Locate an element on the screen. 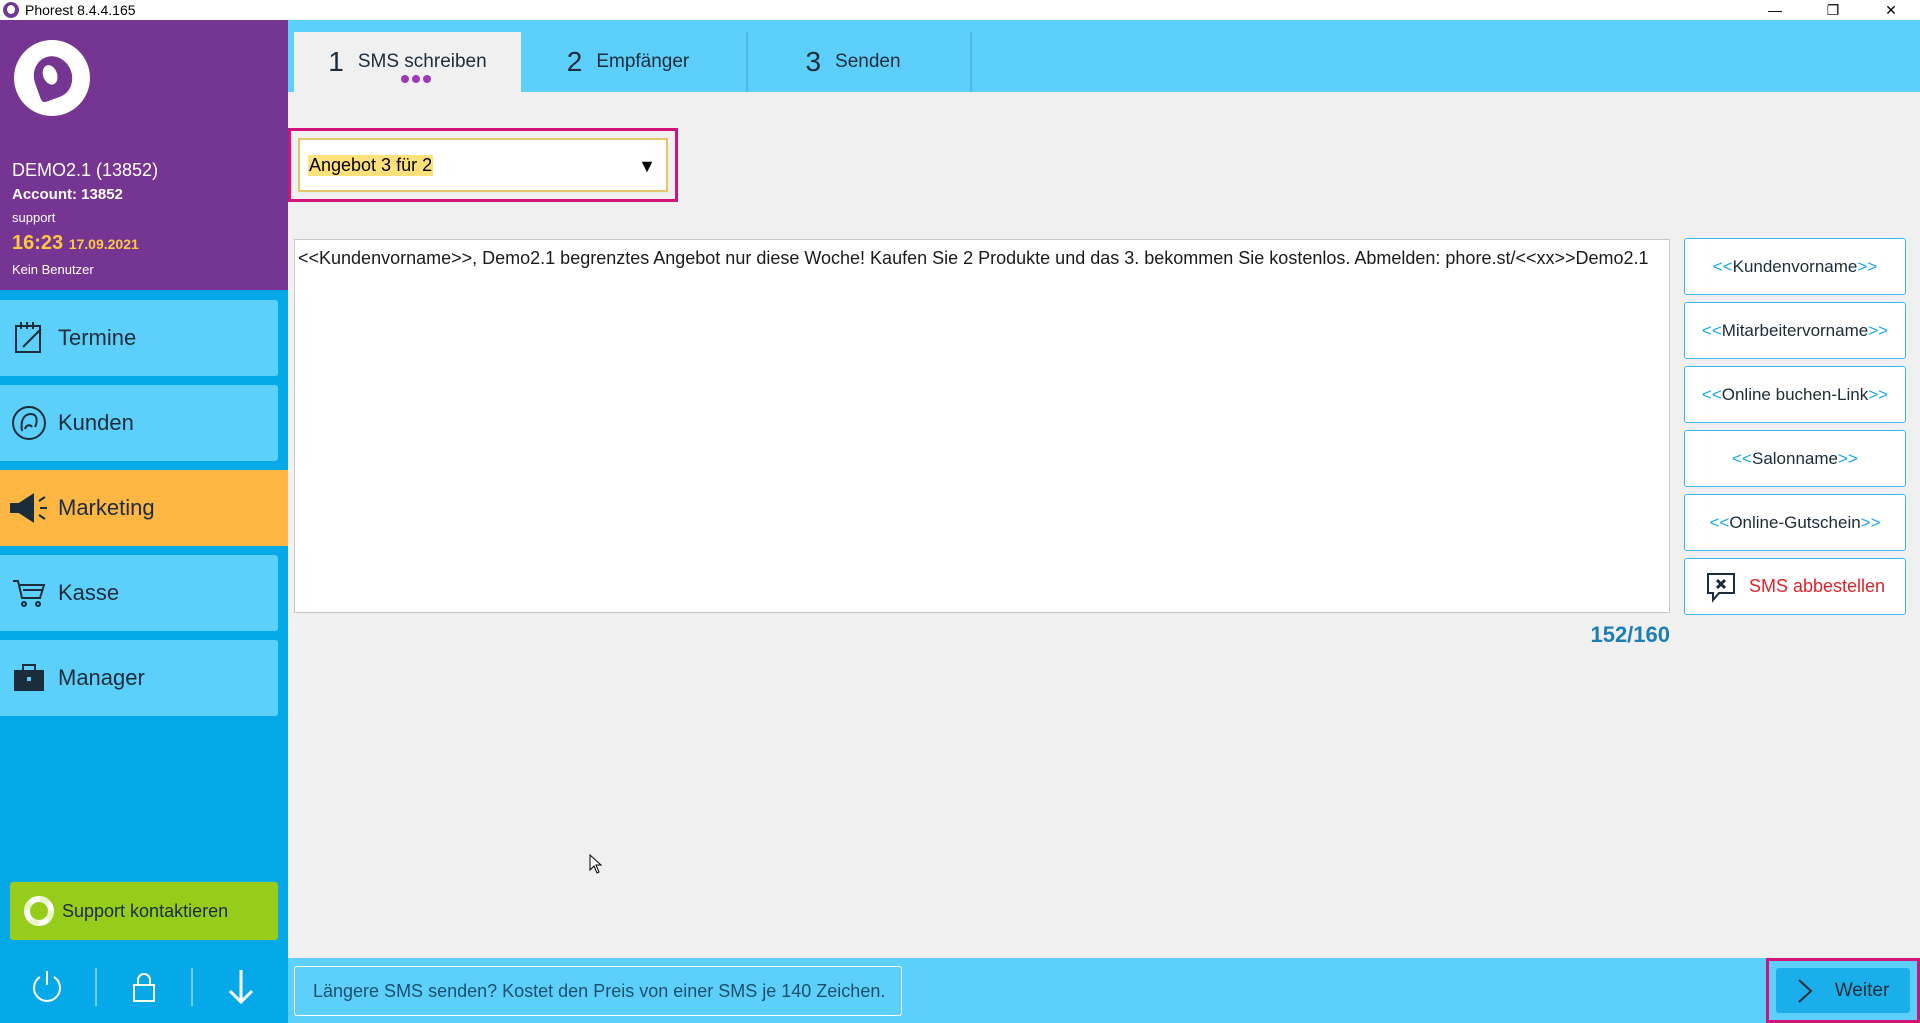  sms-unsubscribe-label: SMS abbestellen is located at coordinates (1817, 586).